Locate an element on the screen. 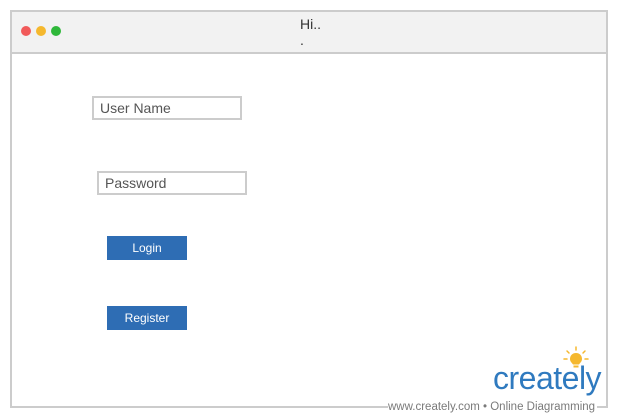 The width and height of the screenshot is (620, 420). password-input is located at coordinates (172, 183).